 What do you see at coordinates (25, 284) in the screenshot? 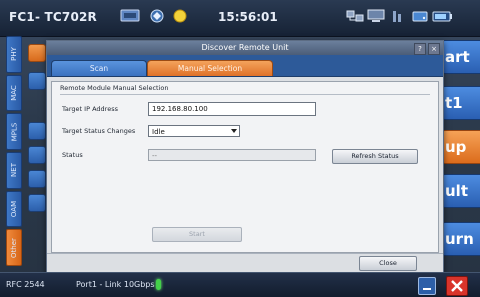
I see `rfc-label: RFC 2544` at bounding box center [25, 284].